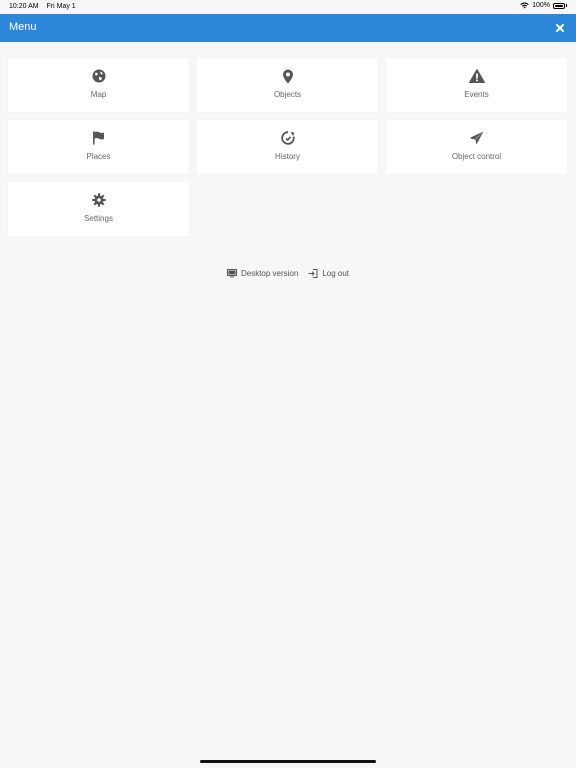 The image size is (576, 768). I want to click on desktop-version-link: Desktop version, so click(262, 273).